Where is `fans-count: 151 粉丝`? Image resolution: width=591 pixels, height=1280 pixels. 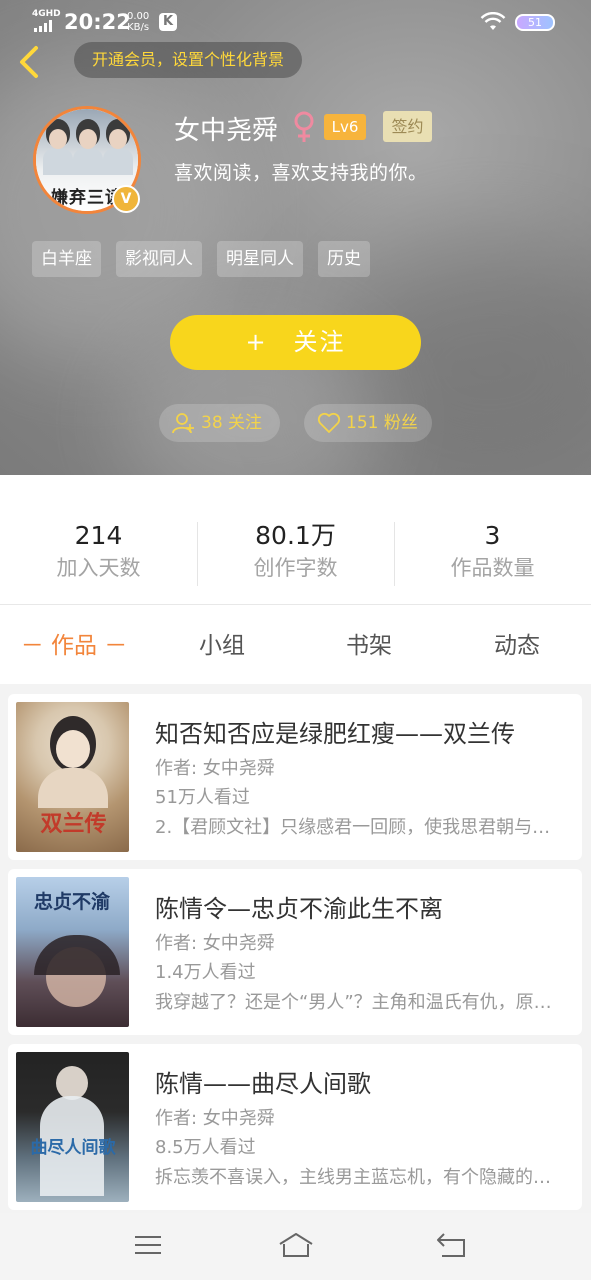
fans-count: 151 粉丝 is located at coordinates (382, 423).